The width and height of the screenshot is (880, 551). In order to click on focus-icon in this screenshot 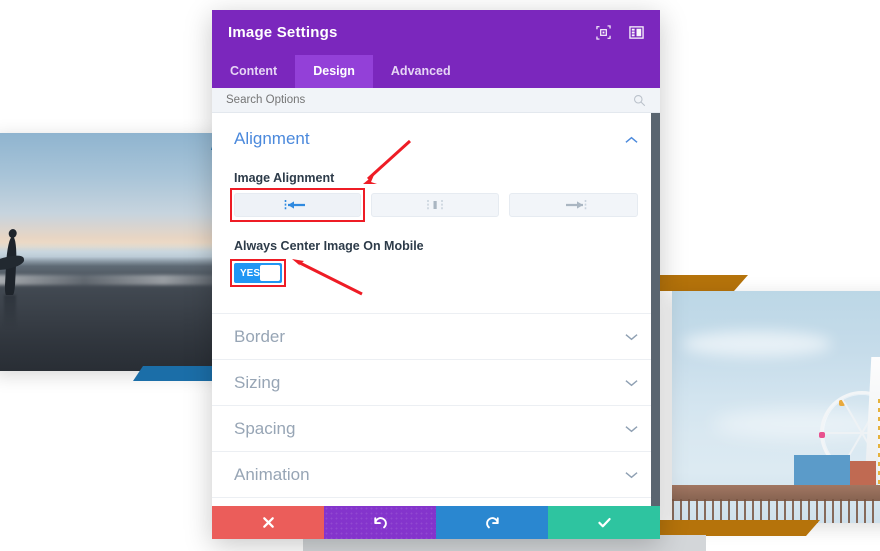, I will do `click(603, 32)`.